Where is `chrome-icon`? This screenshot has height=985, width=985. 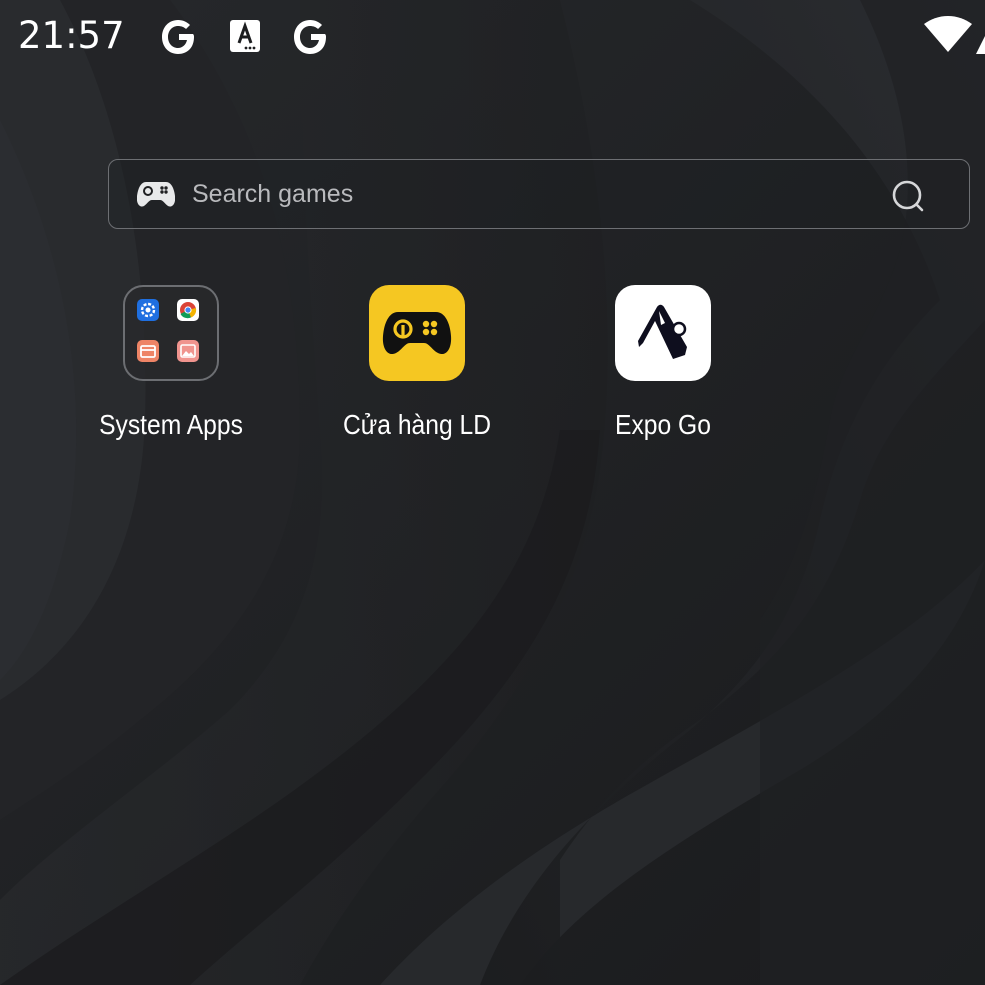 chrome-icon is located at coordinates (188, 310).